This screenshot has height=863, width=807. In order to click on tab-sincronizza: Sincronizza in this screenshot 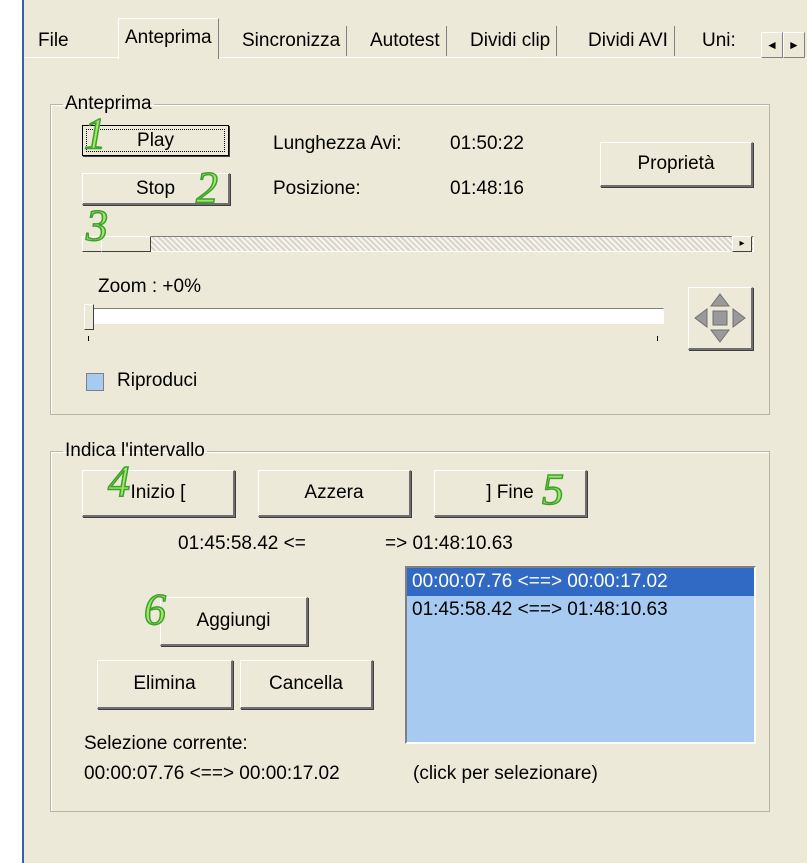, I will do `click(292, 41)`.